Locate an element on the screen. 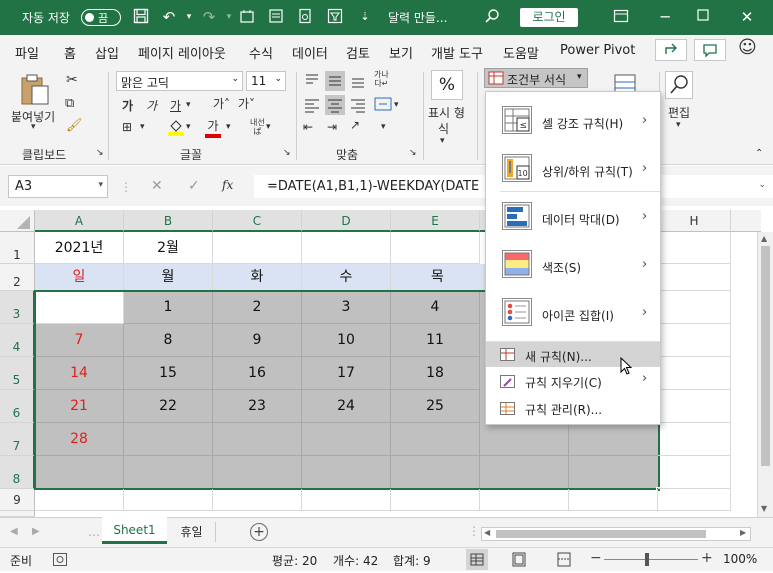 This screenshot has width=773, height=573. redo-icon: ↷ is located at coordinates (209, 17).